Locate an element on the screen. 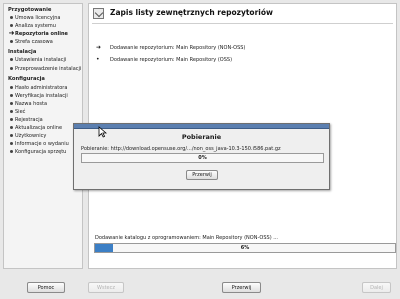 This screenshot has width=400, height=299. sidebar-item-label: Ustawienia instalacji is located at coordinates (41, 59).